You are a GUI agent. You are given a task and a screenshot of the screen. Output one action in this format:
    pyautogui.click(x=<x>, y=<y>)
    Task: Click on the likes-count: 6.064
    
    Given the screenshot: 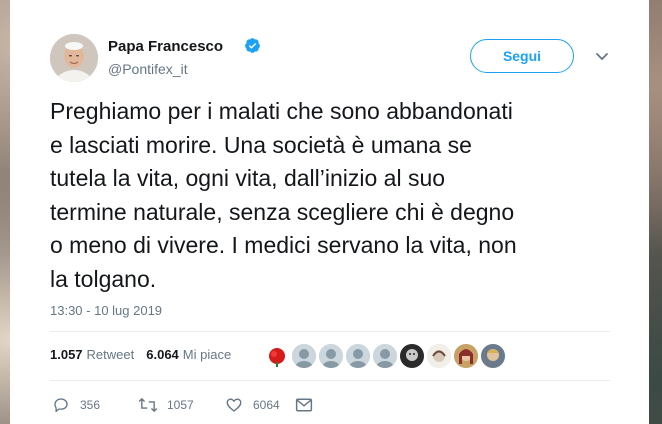 What is the action you would take?
    pyautogui.click(x=162, y=354)
    